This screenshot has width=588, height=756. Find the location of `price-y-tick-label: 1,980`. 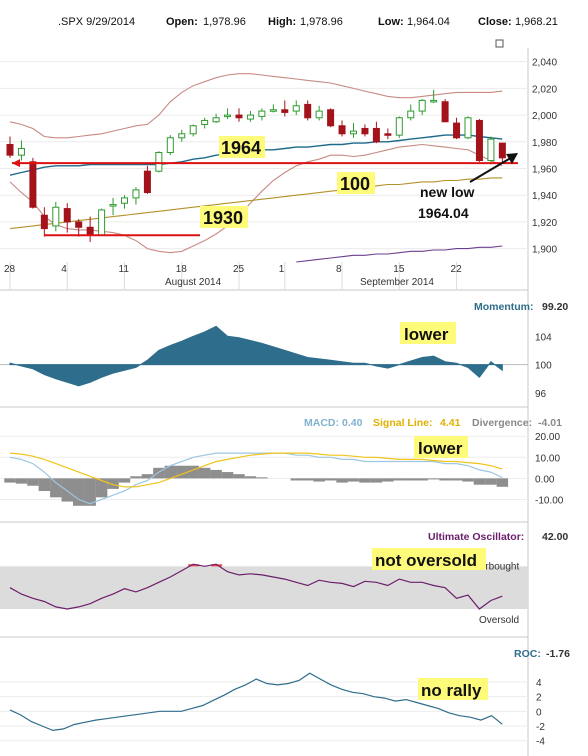

price-y-tick-label: 1,980 is located at coordinates (544, 143).